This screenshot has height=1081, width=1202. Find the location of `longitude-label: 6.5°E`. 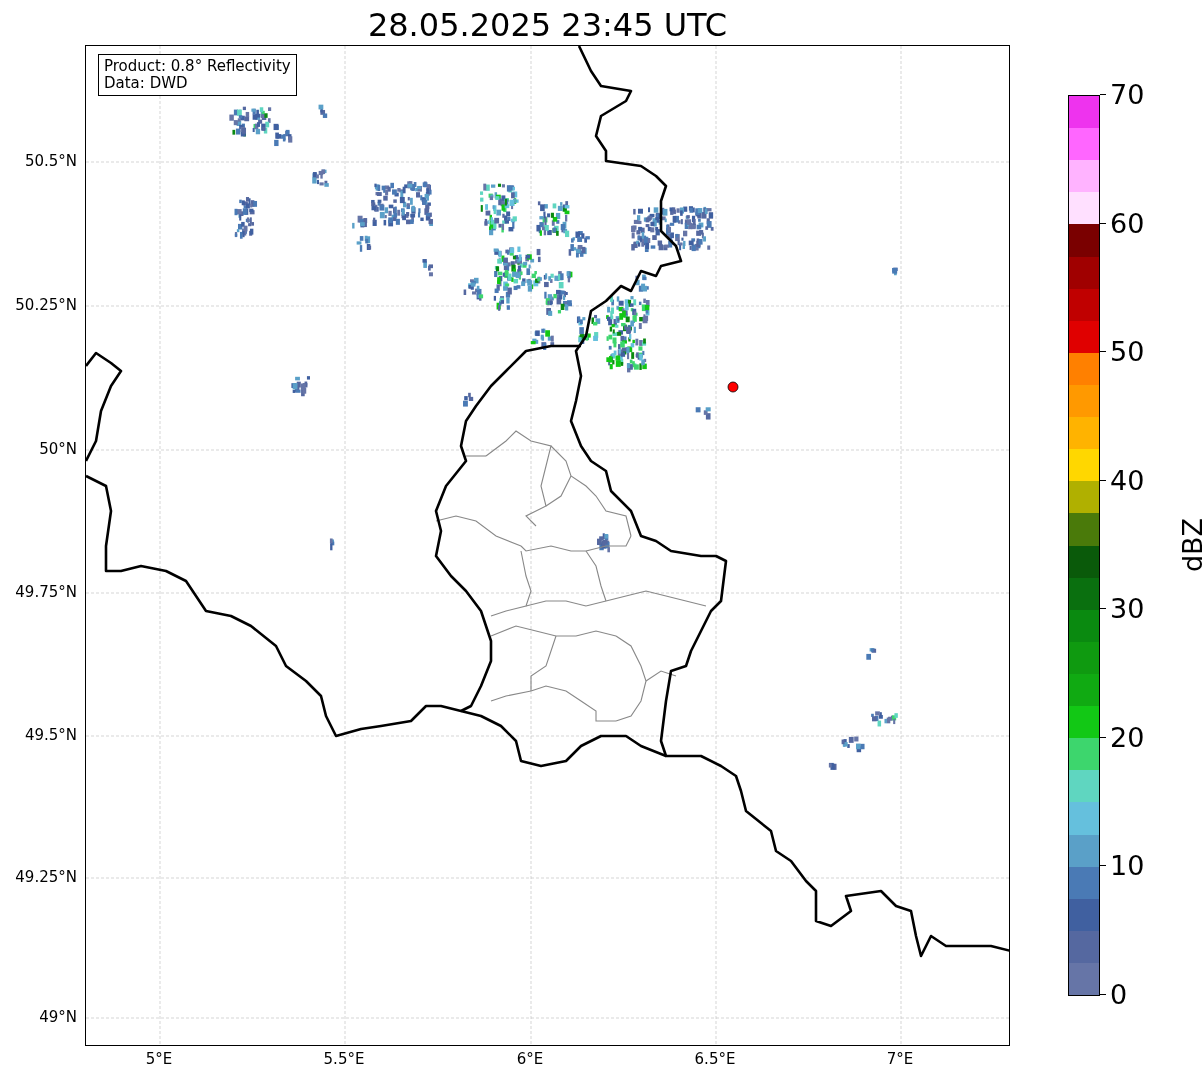

longitude-label: 6.5°E is located at coordinates (715, 1059).